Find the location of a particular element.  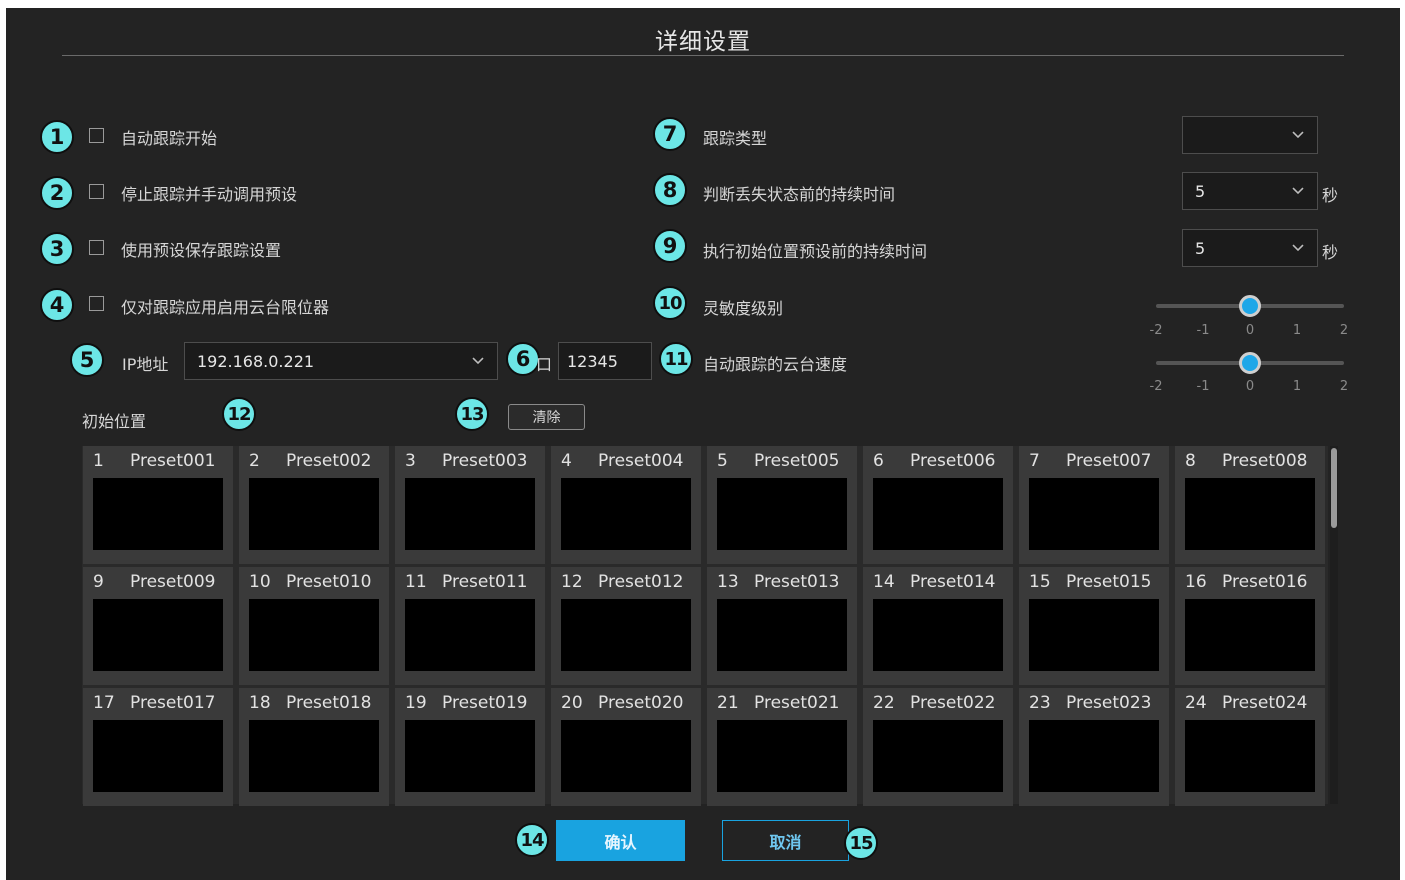

preset-number: 1 is located at coordinates (98, 461).